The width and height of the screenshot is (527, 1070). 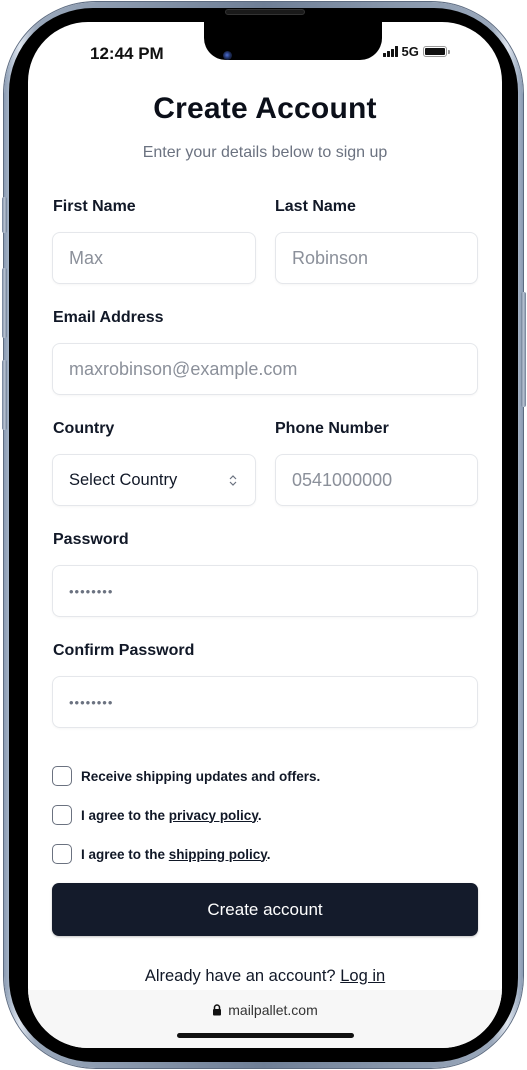 What do you see at coordinates (240, 976) in the screenshot?
I see `login-prompt-text: Already have an account?` at bounding box center [240, 976].